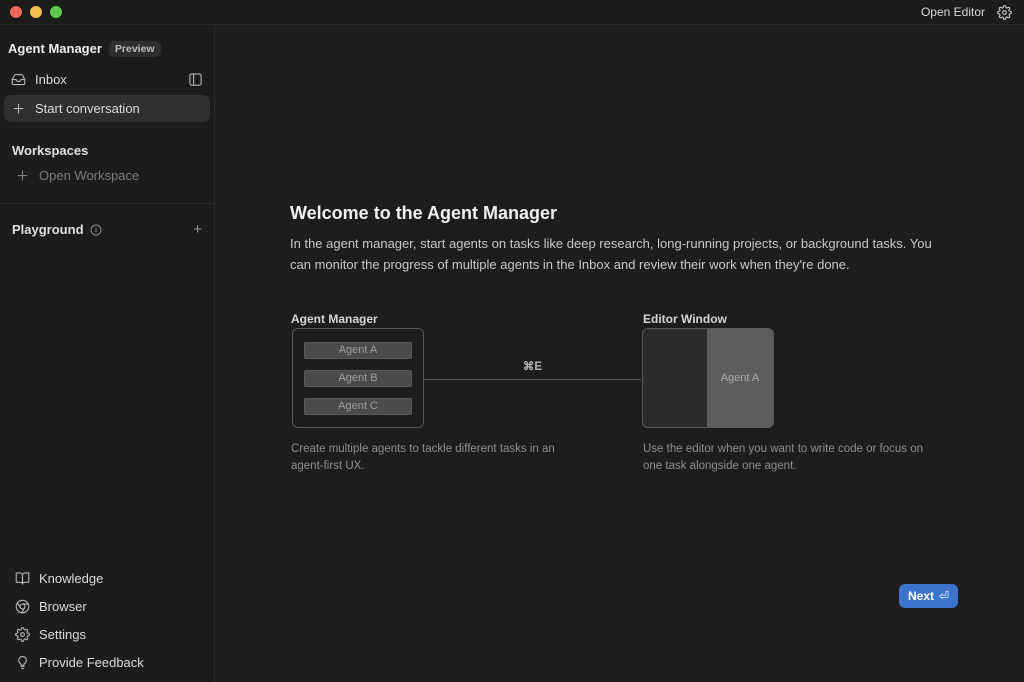 The width and height of the screenshot is (1024, 682). I want to click on sidebar-divider, so click(107, 203).